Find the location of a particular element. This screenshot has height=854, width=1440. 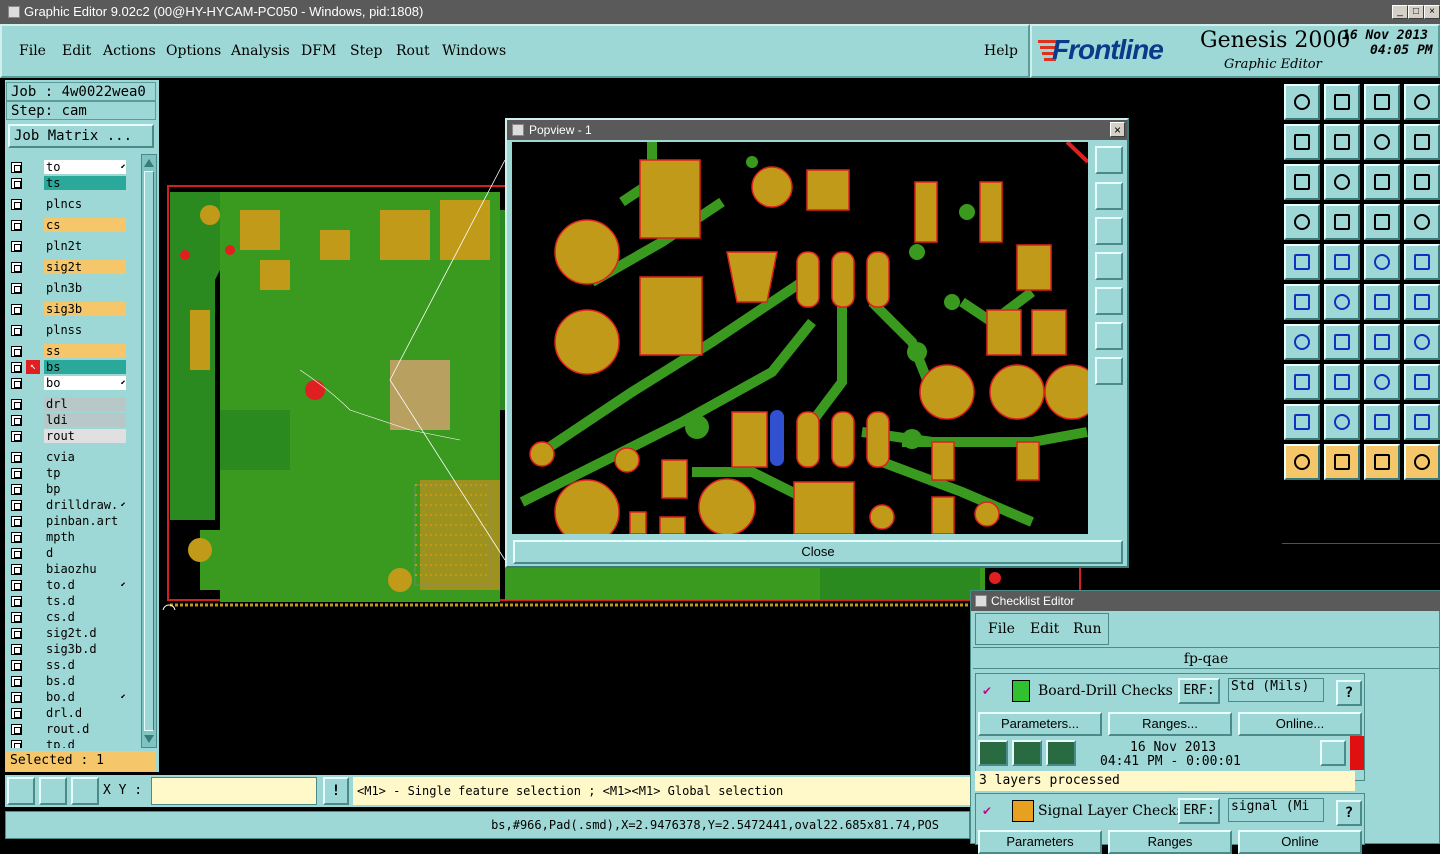

layers-icon is located at coordinates (1382, 222).